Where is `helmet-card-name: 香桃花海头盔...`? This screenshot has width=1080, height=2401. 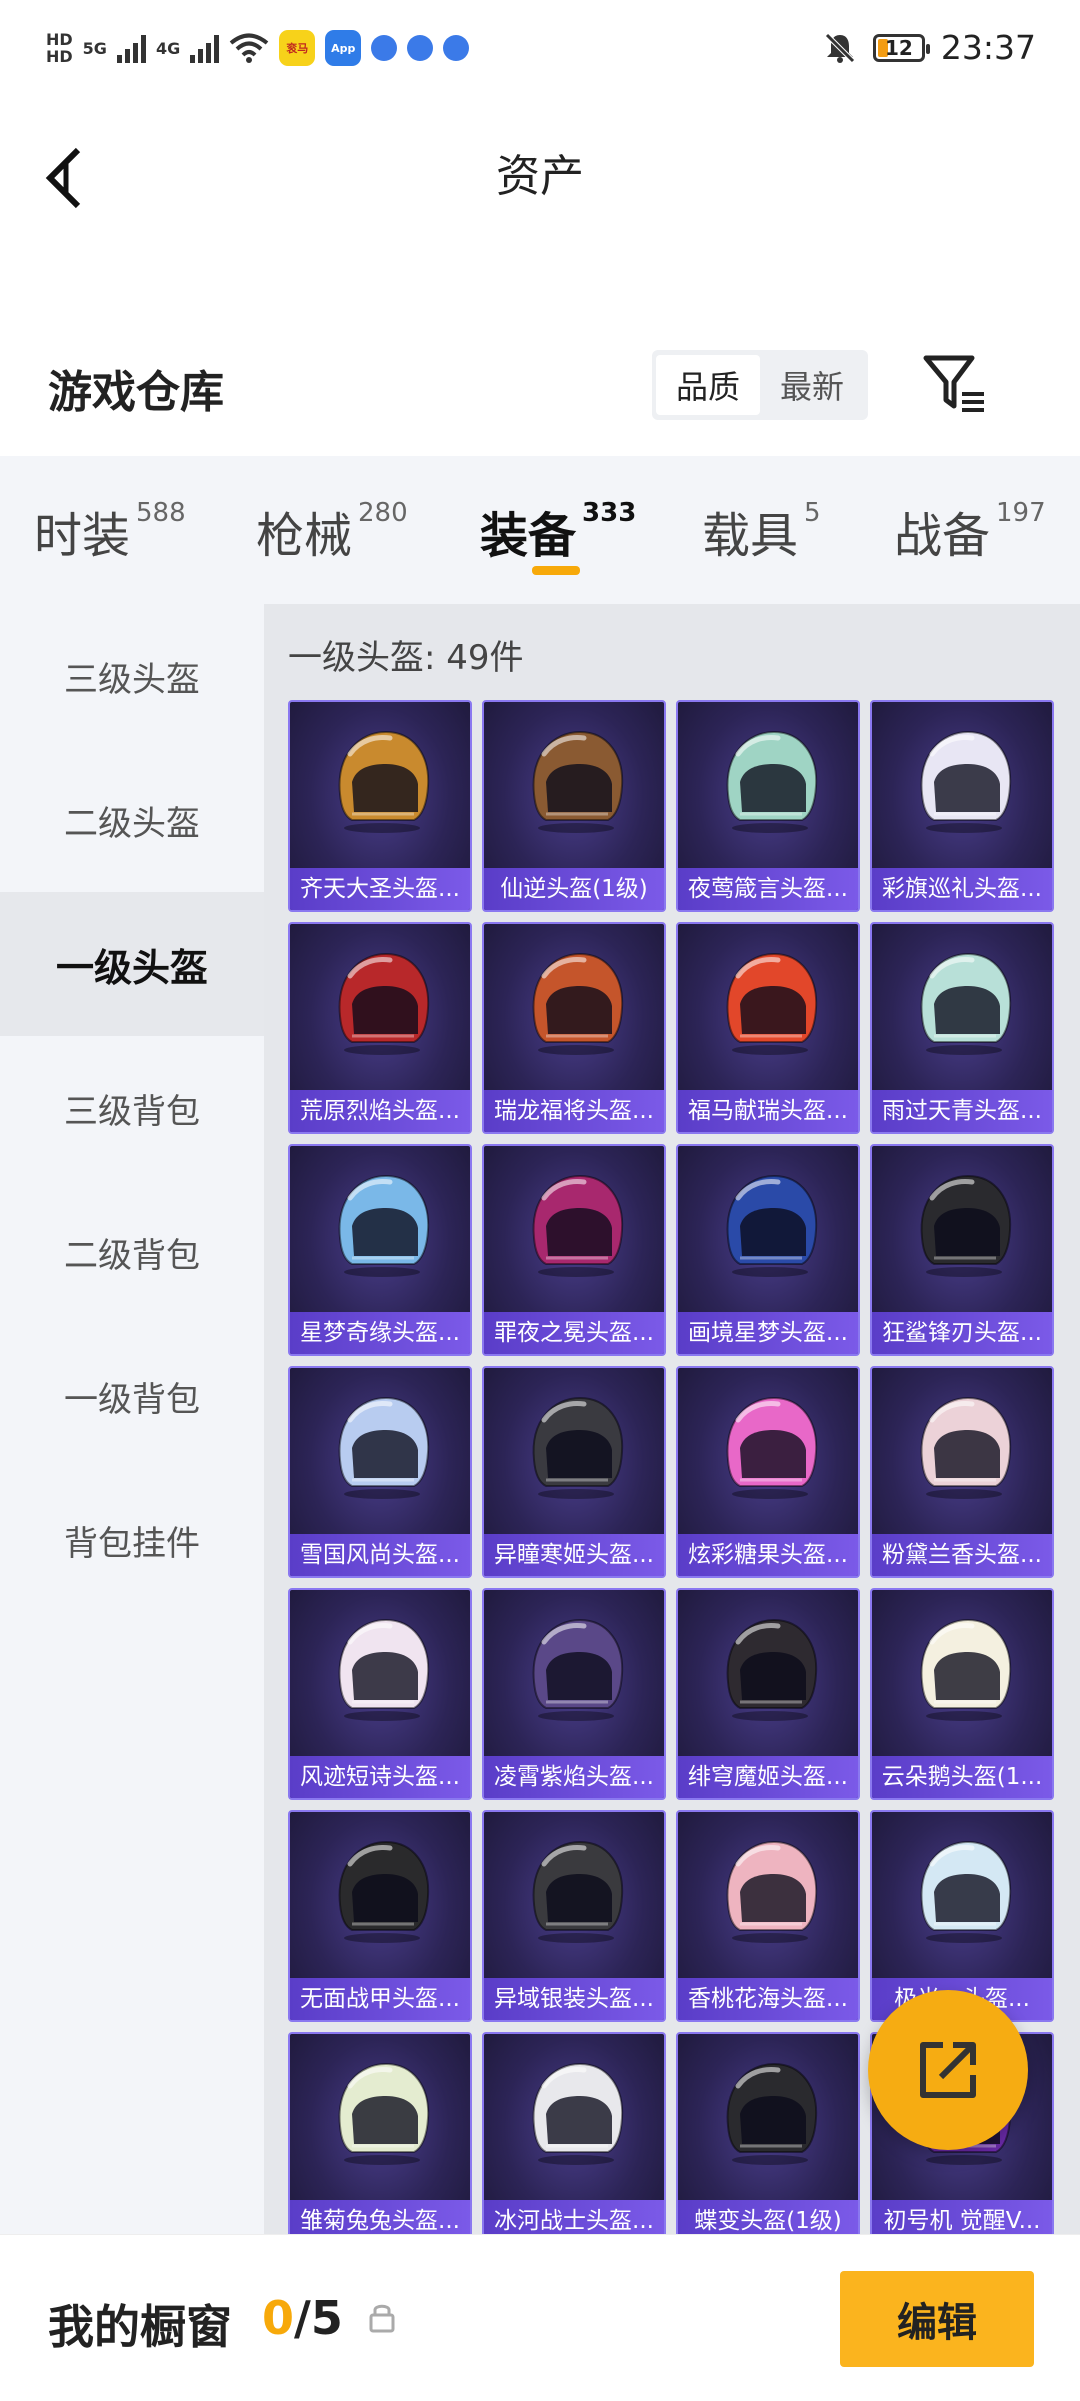 helmet-card-name: 香桃花海头盔... is located at coordinates (768, 1999).